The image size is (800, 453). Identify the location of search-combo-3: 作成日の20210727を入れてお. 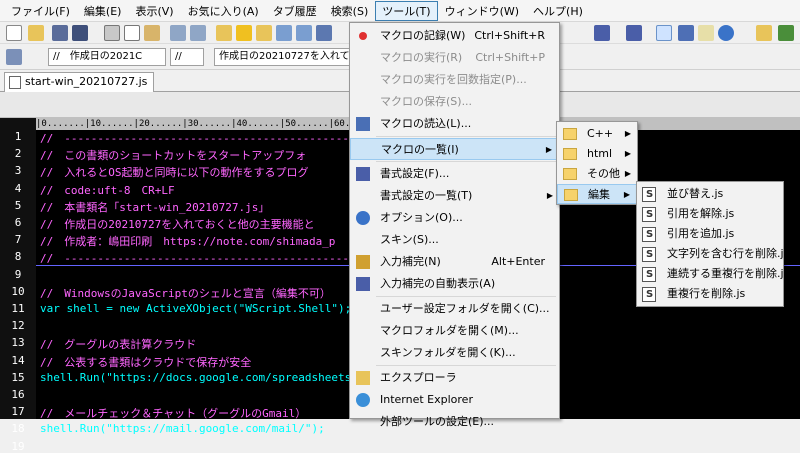
(282, 57).